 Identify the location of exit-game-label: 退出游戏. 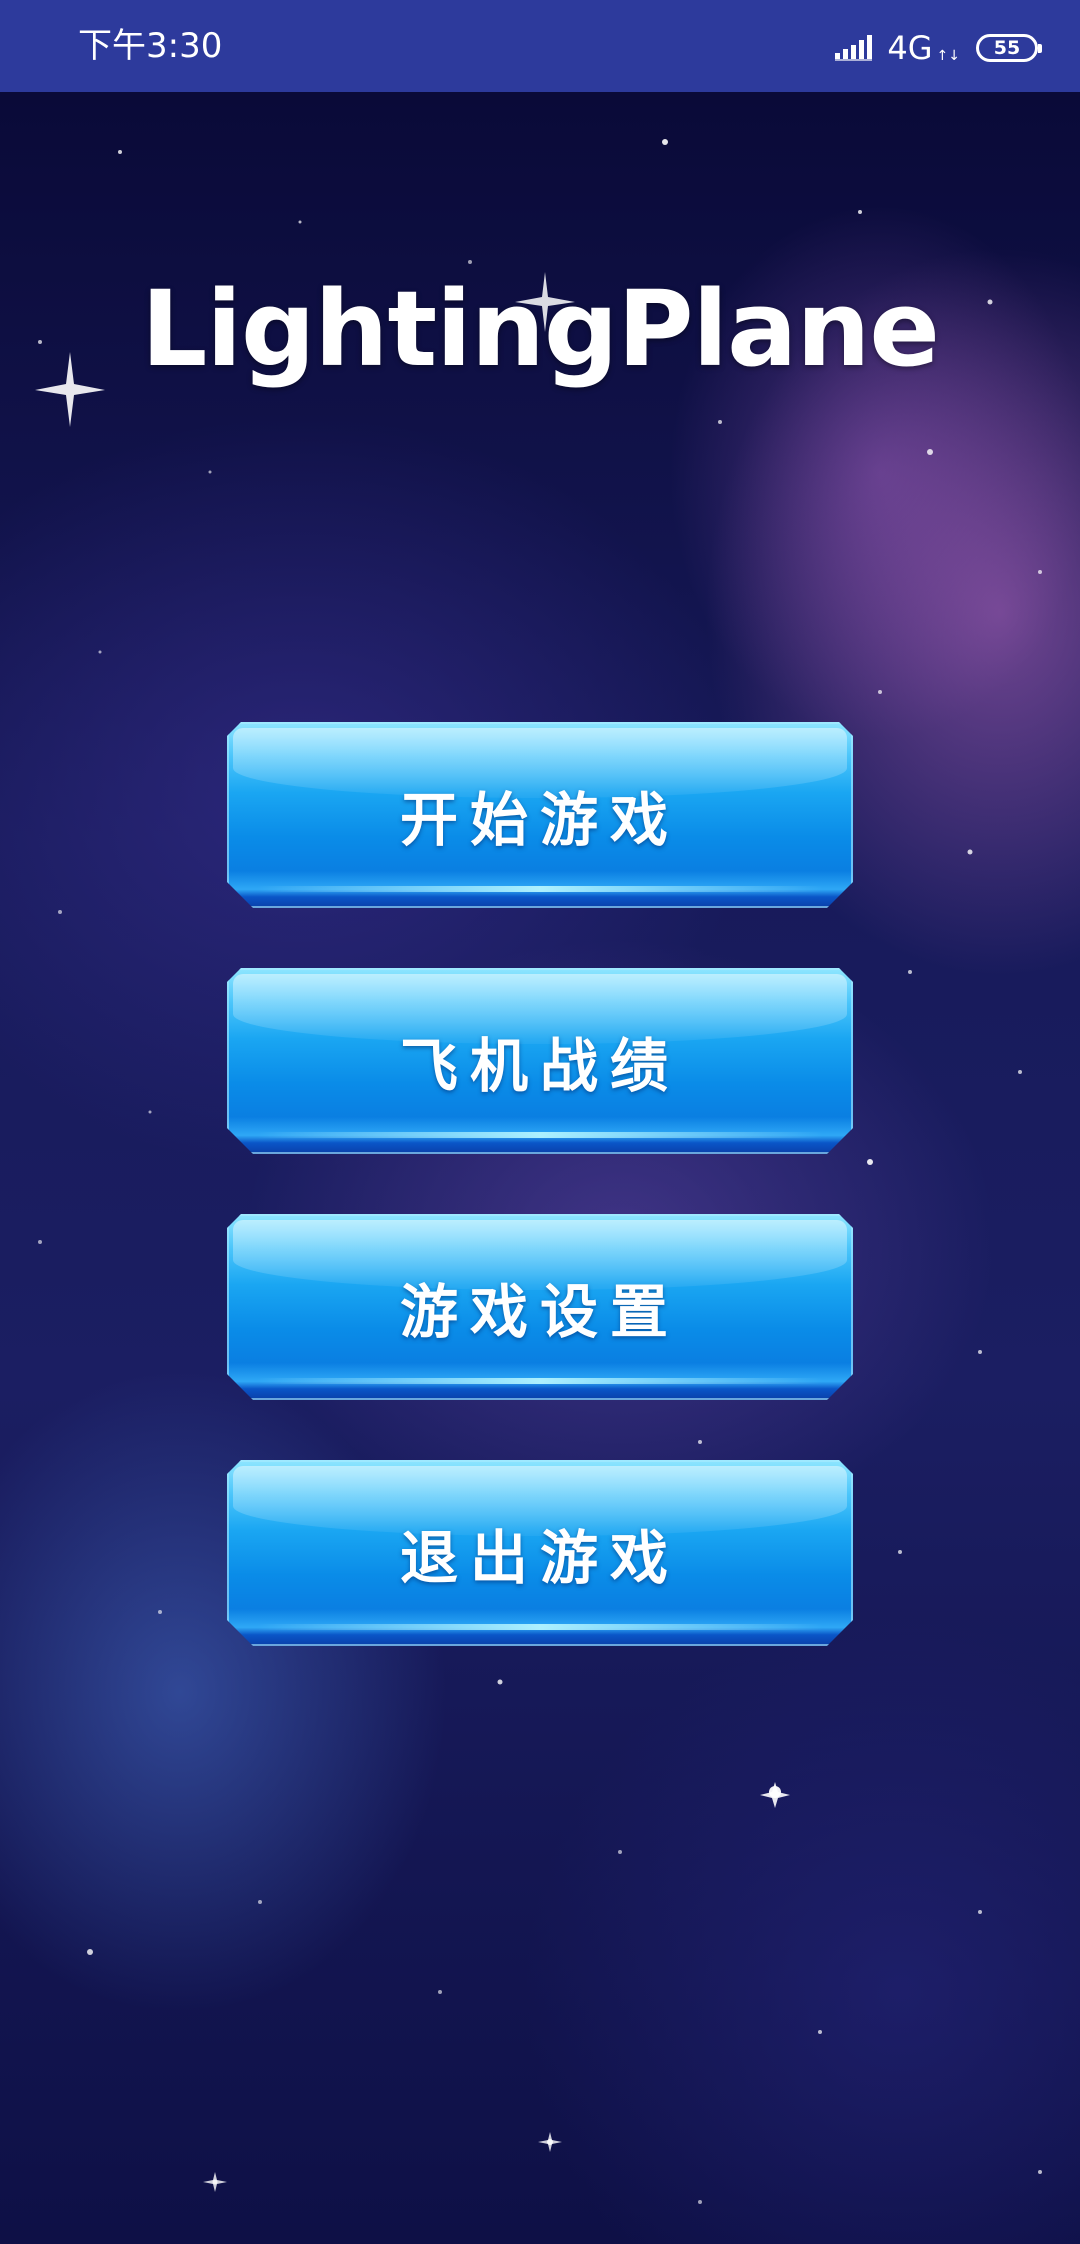
(539, 1558).